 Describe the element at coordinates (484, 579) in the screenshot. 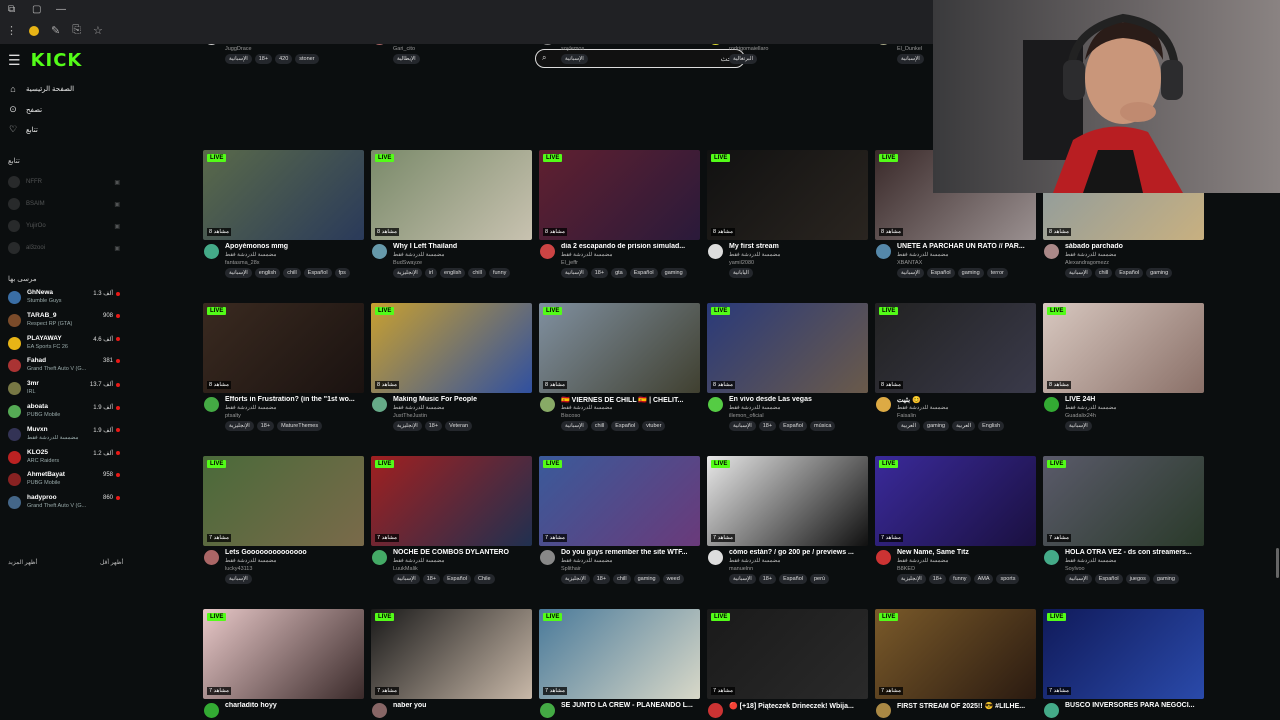

I see `tag: Chile` at that location.